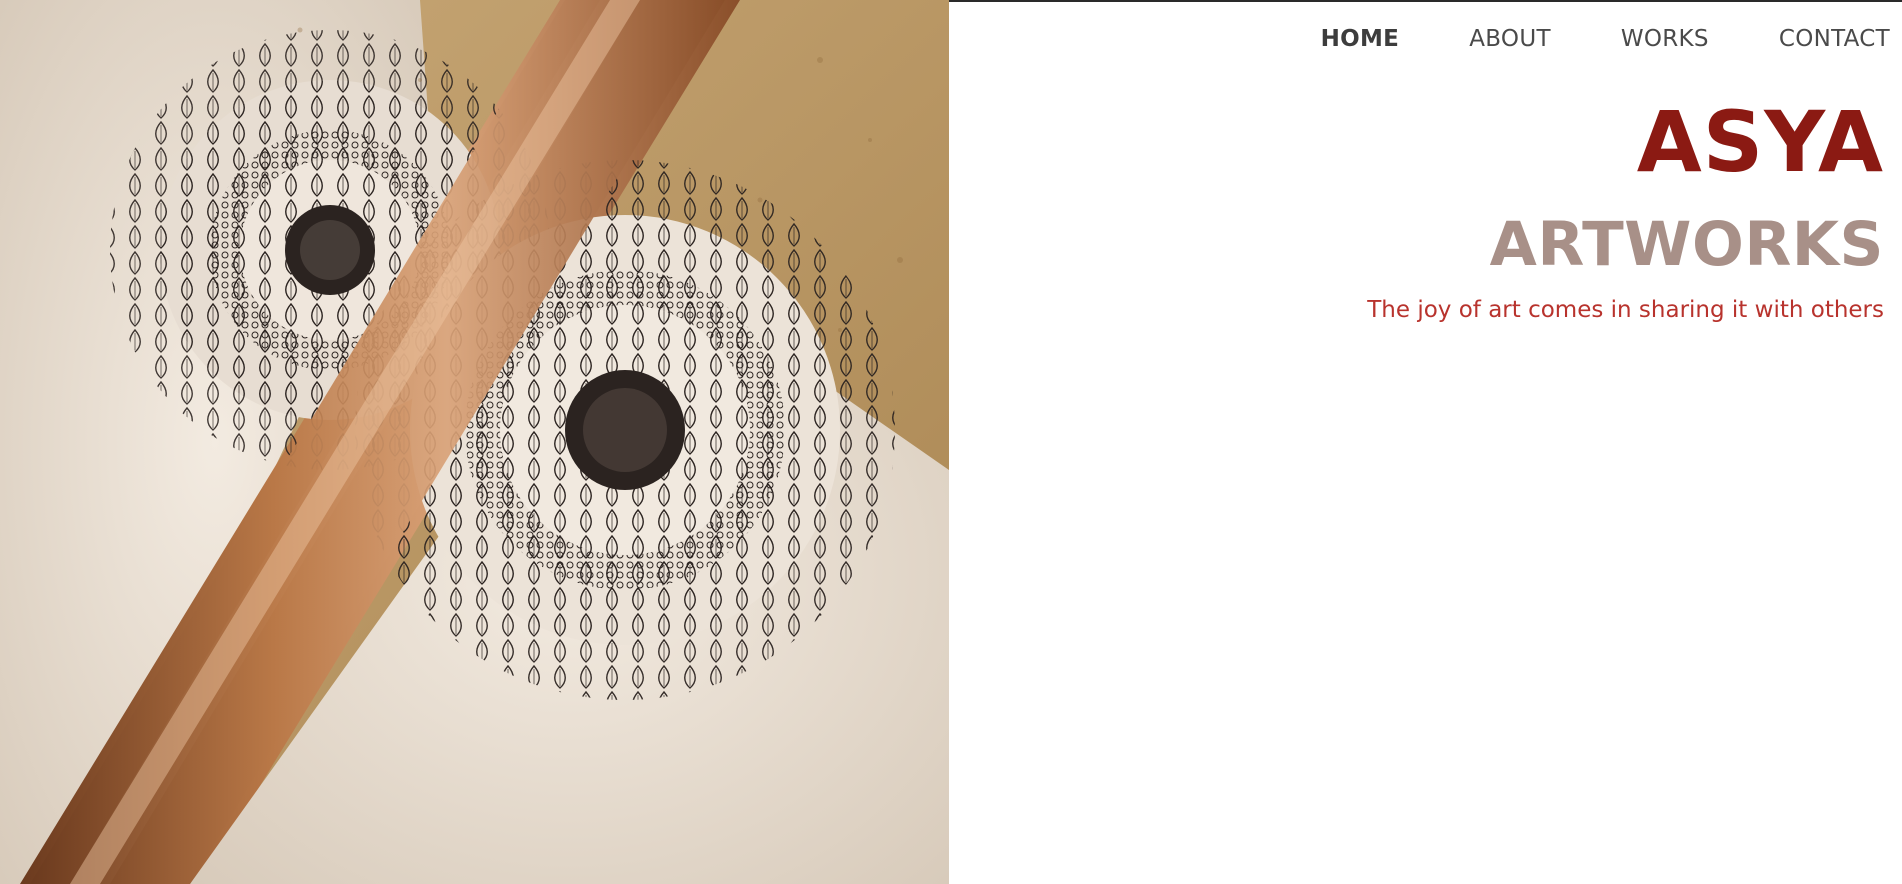 The image size is (1902, 884). What do you see at coordinates (1360, 39) in the screenshot?
I see `nav-home-link: HOME` at bounding box center [1360, 39].